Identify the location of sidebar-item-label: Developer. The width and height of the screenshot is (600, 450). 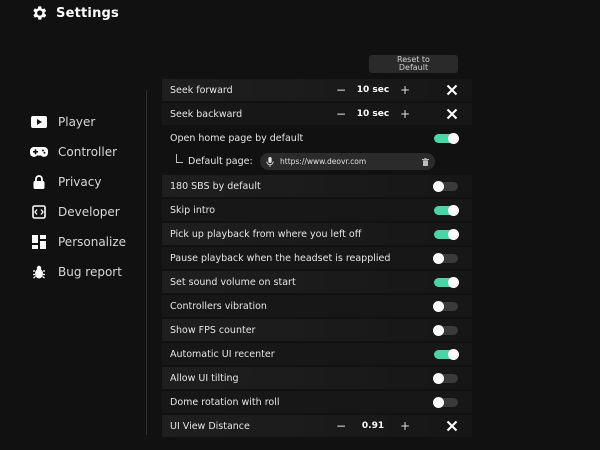
(89, 212).